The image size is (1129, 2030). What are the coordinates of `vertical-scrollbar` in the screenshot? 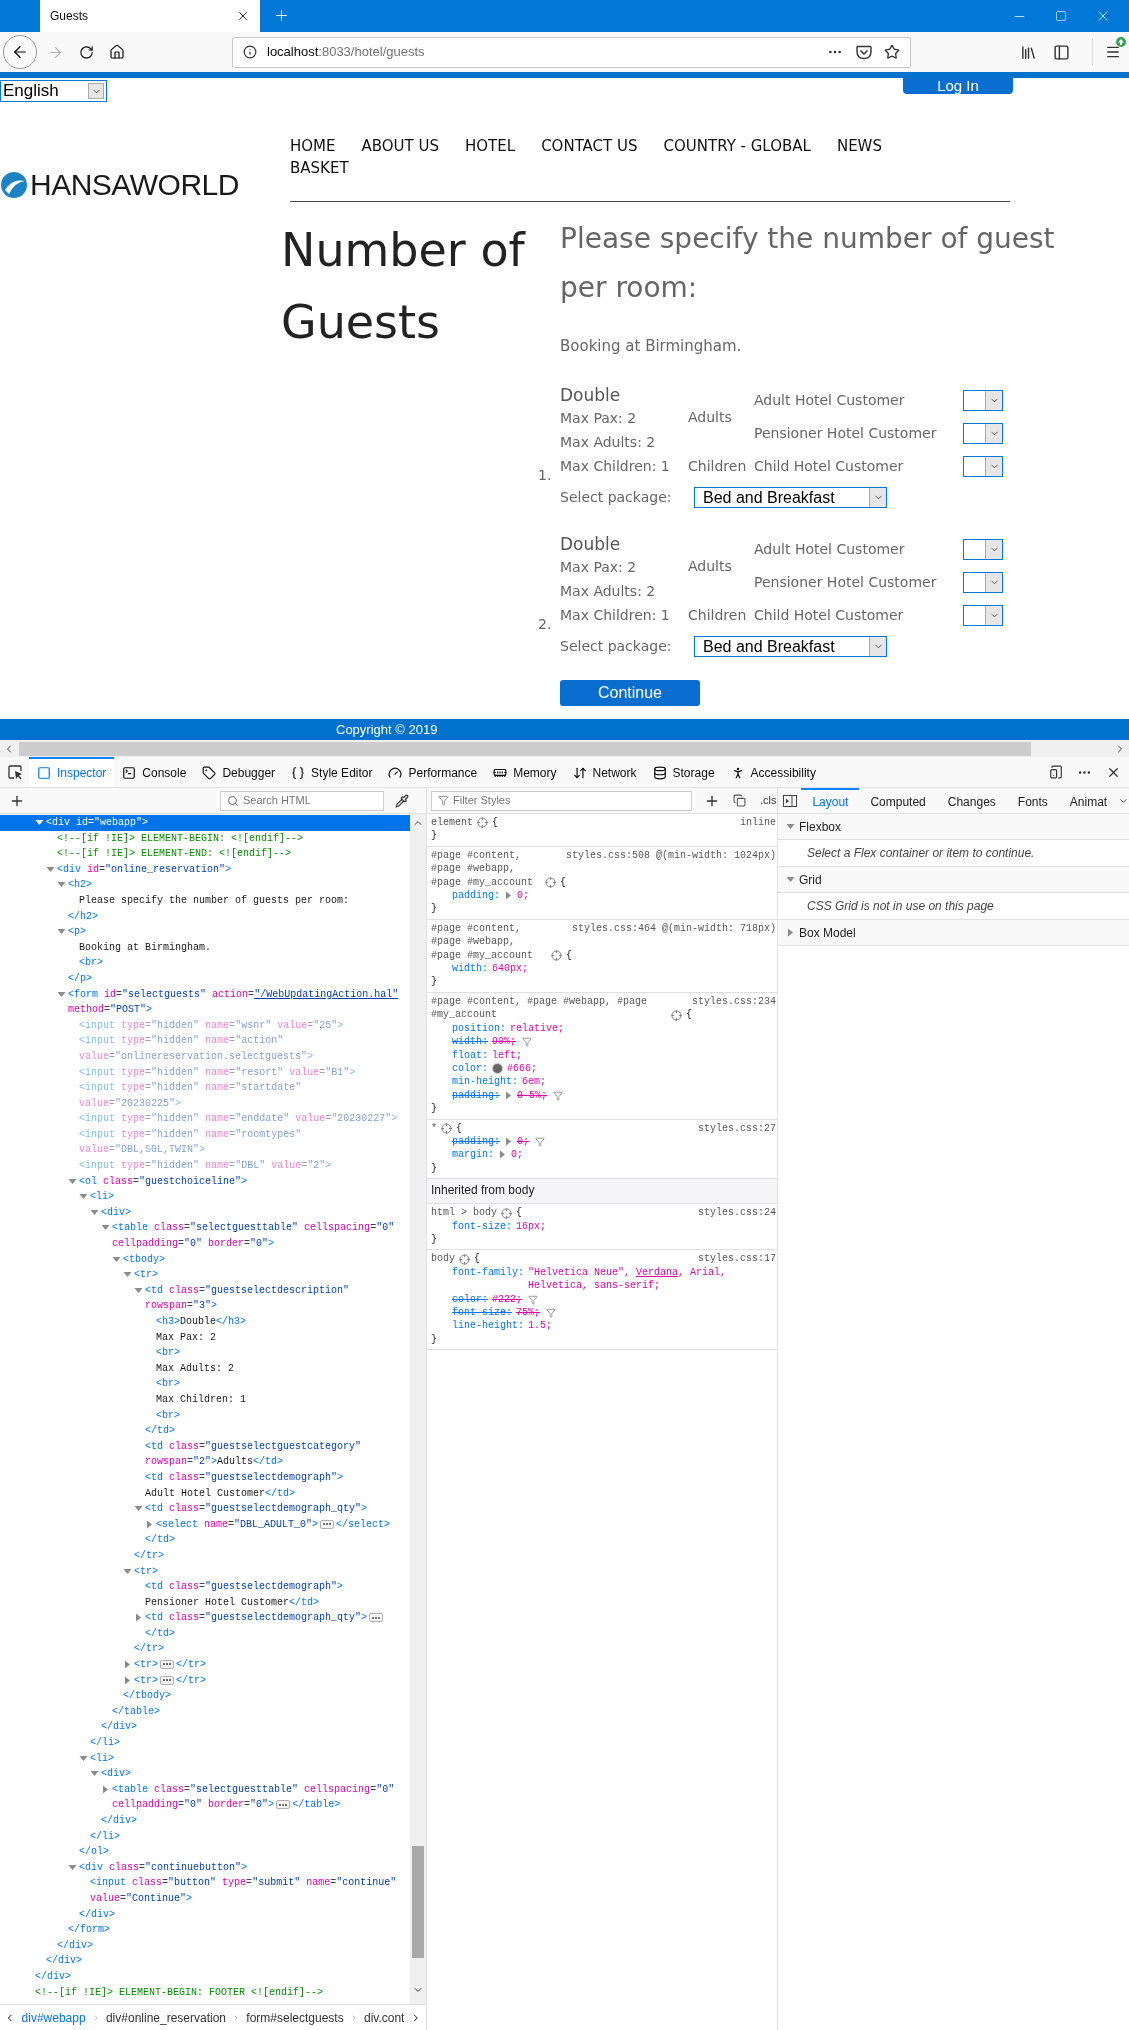 It's located at (418, 1409).